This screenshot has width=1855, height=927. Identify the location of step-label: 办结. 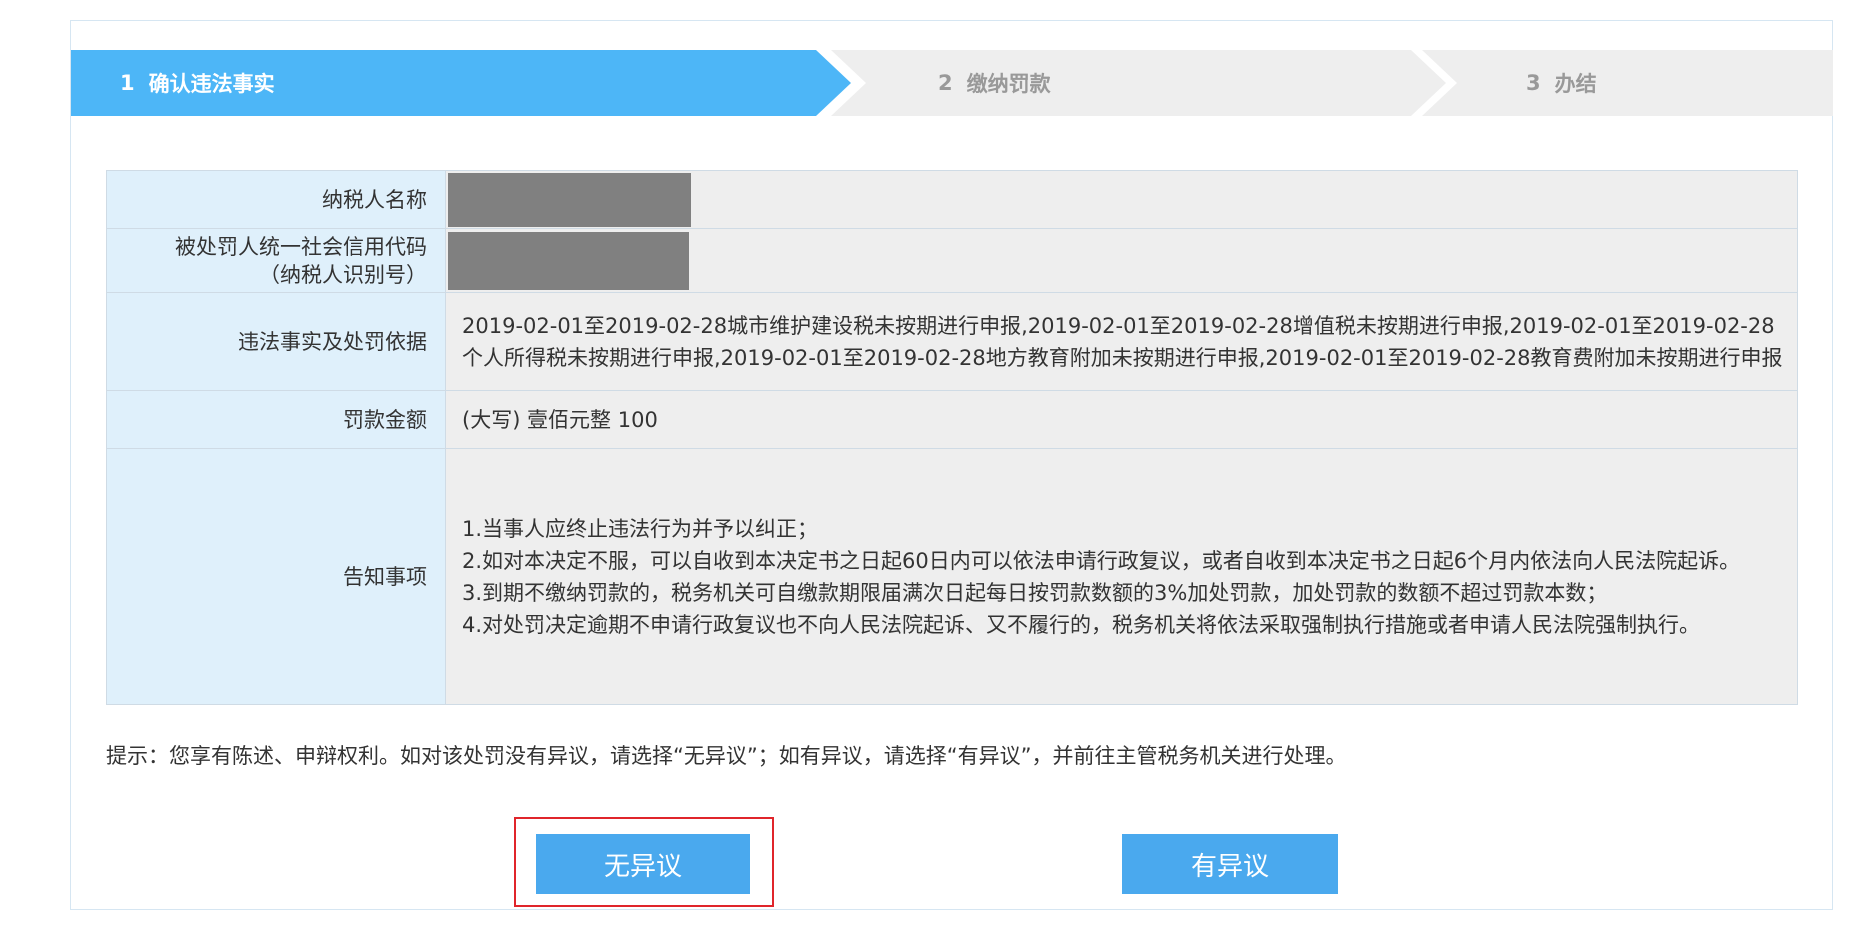
(1575, 84).